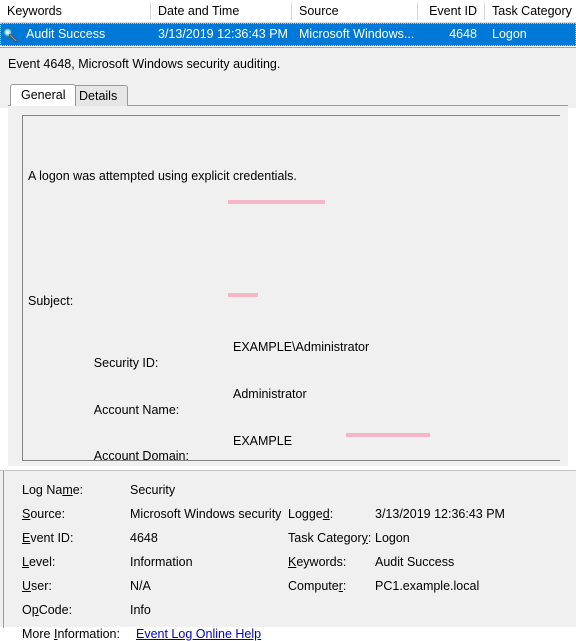  What do you see at coordinates (317, 562) in the screenshot?
I see `label-keywords: Keywords:` at bounding box center [317, 562].